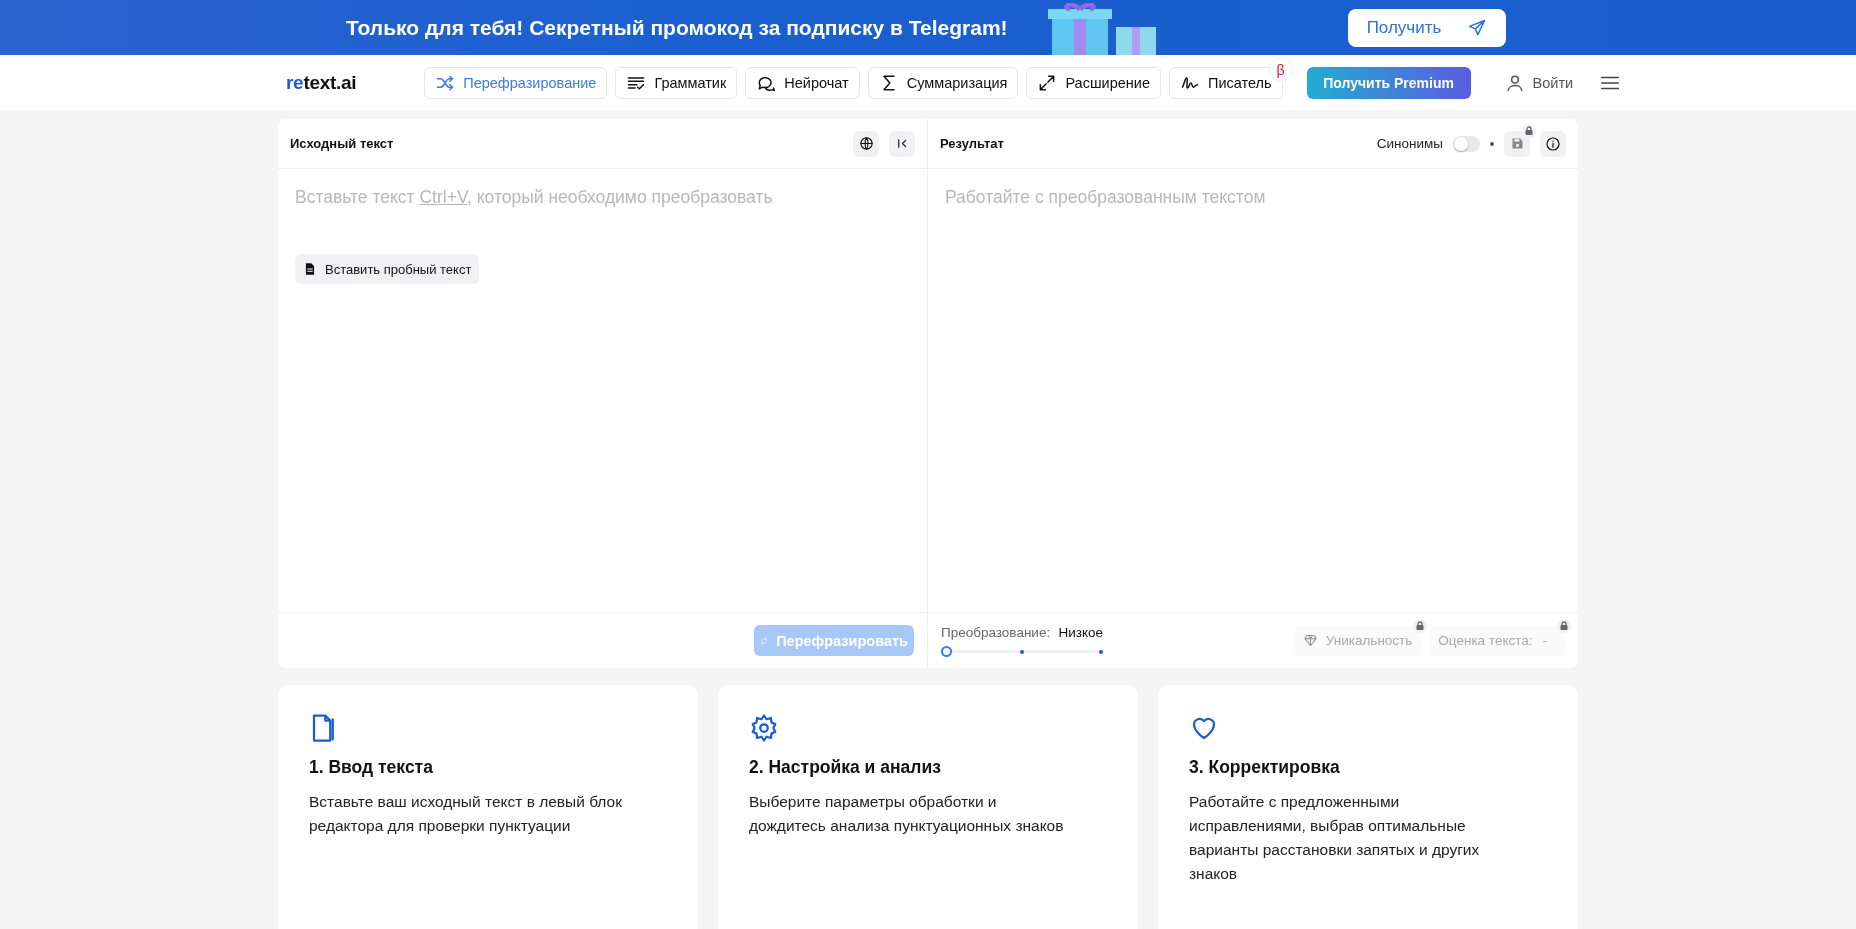 Image resolution: width=1856 pixels, height=929 pixels. Describe the element at coordinates (902, 143) in the screenshot. I see `collapse-button` at that location.